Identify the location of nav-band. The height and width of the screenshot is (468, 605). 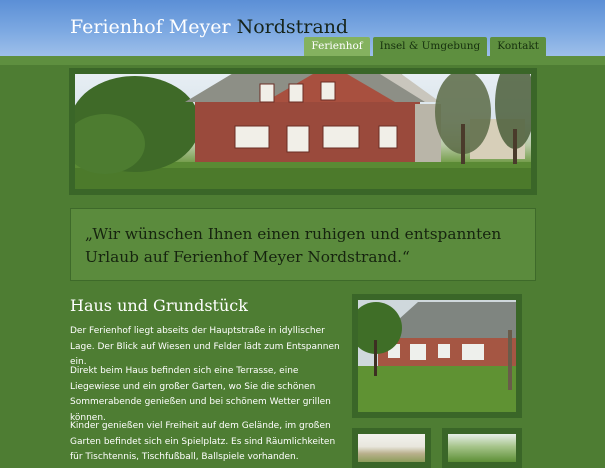
(302, 60).